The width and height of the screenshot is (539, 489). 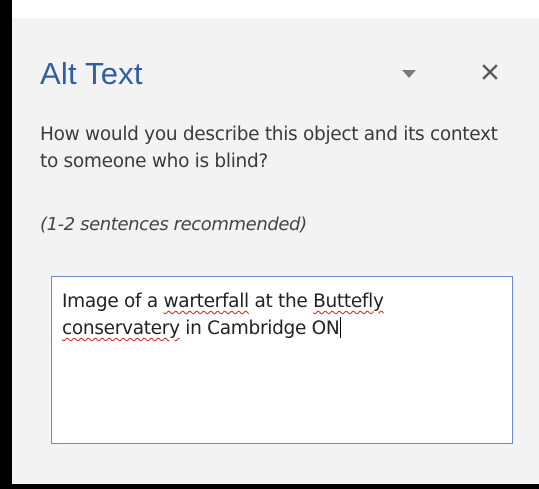 I want to click on pane-title: Alt Text, so click(x=91, y=73).